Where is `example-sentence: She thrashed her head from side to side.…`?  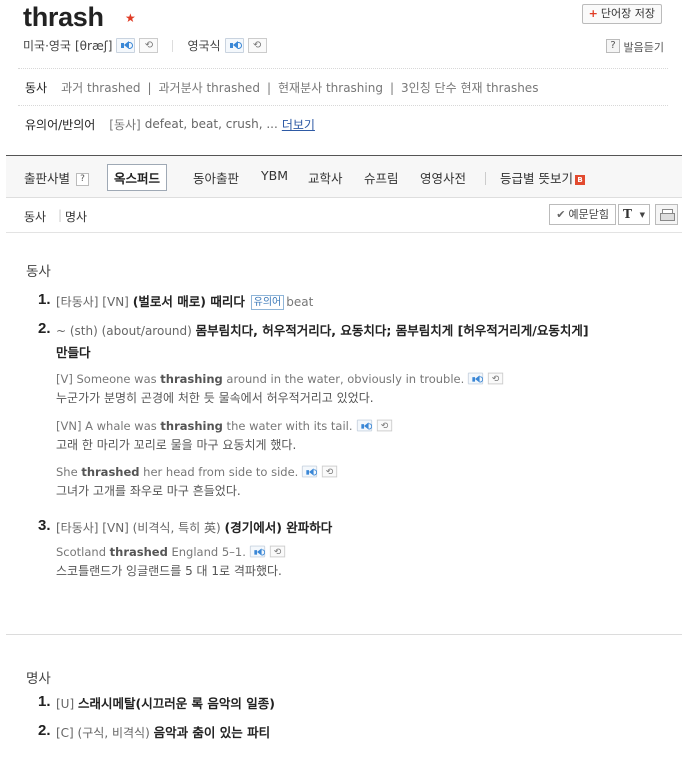
example-sentence: She thrashed her head from side to side.… is located at coordinates (366, 481).